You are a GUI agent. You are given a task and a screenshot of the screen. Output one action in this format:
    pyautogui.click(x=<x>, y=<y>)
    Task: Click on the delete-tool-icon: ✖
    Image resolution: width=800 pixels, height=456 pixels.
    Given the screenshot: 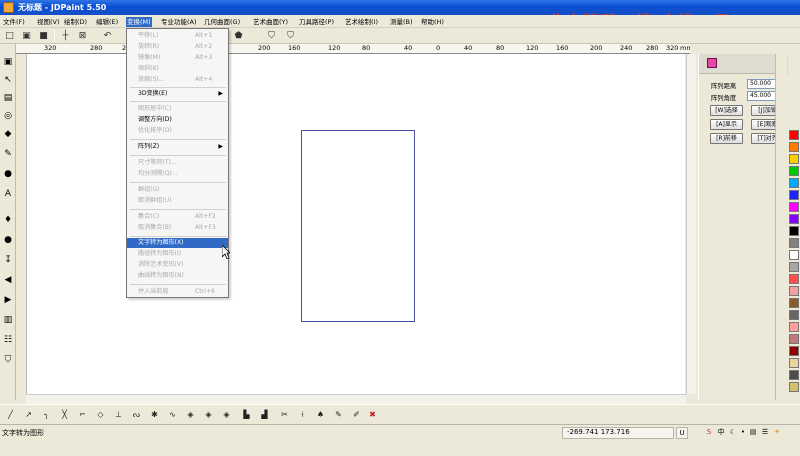 What is the action you would take?
    pyautogui.click(x=372, y=414)
    